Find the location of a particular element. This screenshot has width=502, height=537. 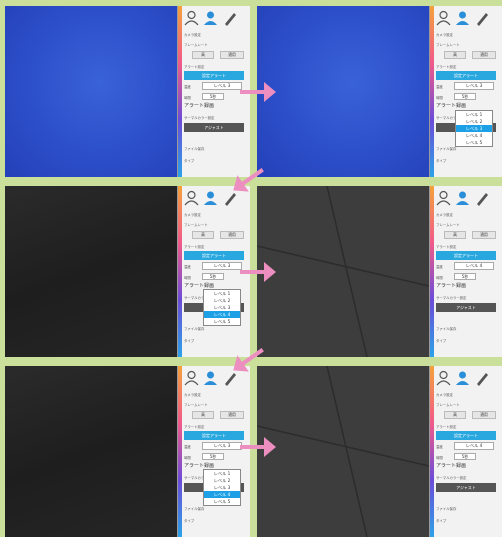

thermal-settings-label: サーマルカラー設定 is located at coordinates (199, 118).